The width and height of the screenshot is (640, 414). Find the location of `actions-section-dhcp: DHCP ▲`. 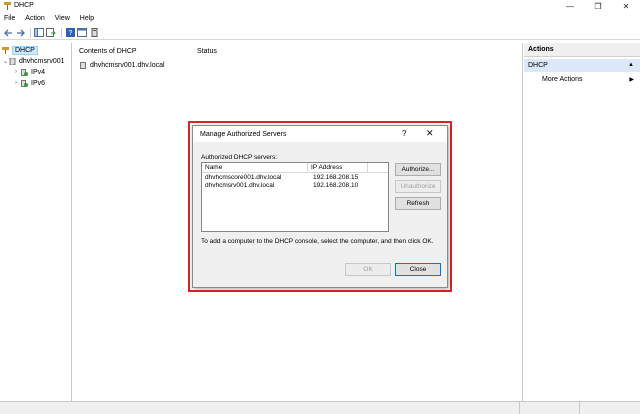

actions-section-dhcp: DHCP ▲ is located at coordinates (582, 65).